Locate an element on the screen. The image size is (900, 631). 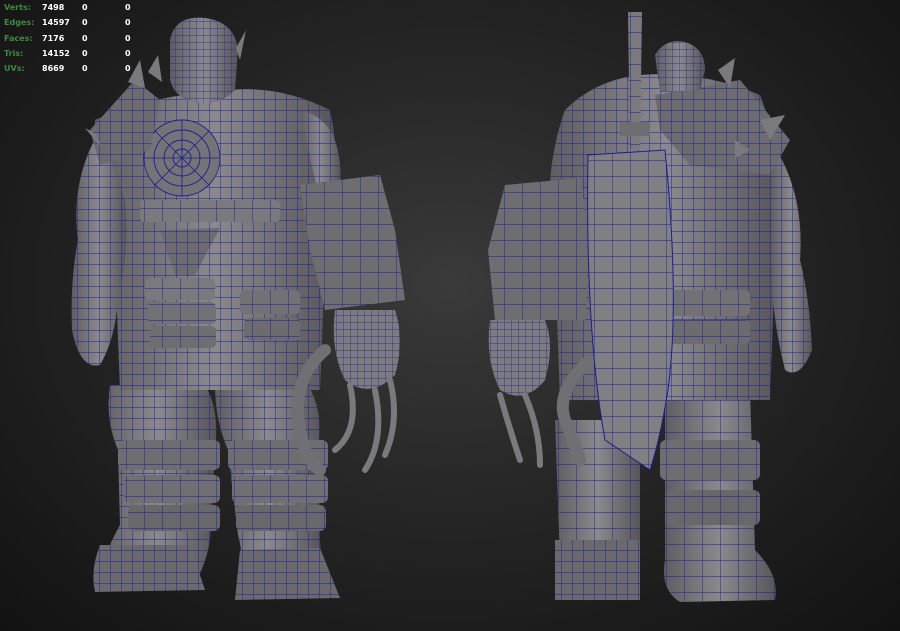
hud-row-faces: Faces: 7176 0 0 is located at coordinates (74, 38).